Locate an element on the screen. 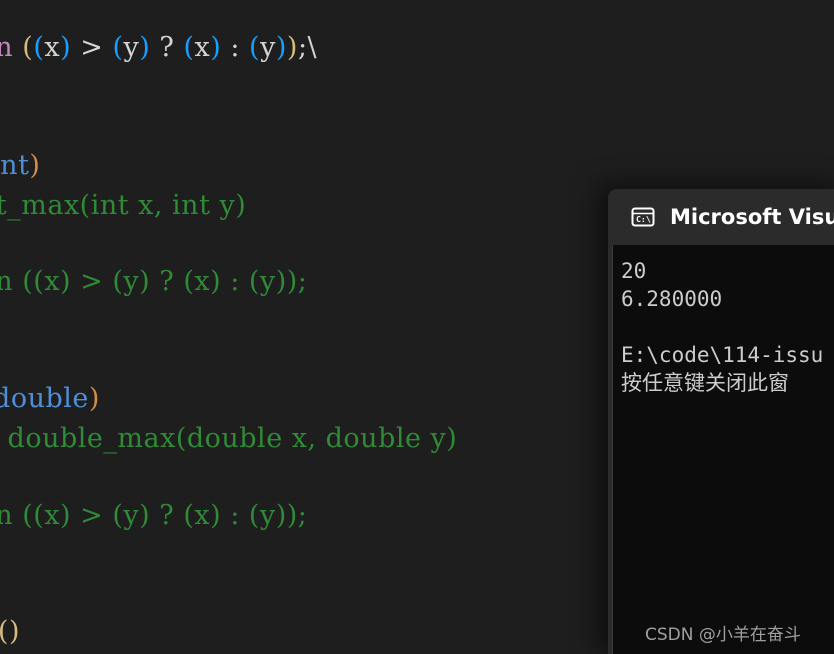 The height and width of the screenshot is (654, 834). svg-text: C:\ is located at coordinates (643, 219).